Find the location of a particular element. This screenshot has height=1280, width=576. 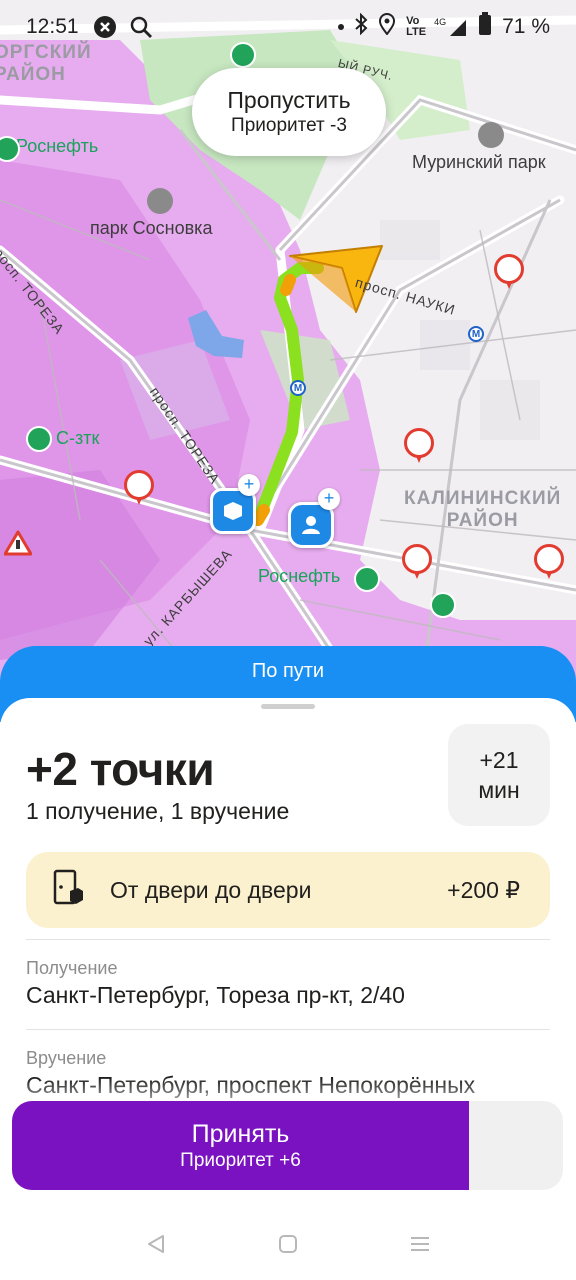

accident-camera-icon is located at coordinates (549, 561).